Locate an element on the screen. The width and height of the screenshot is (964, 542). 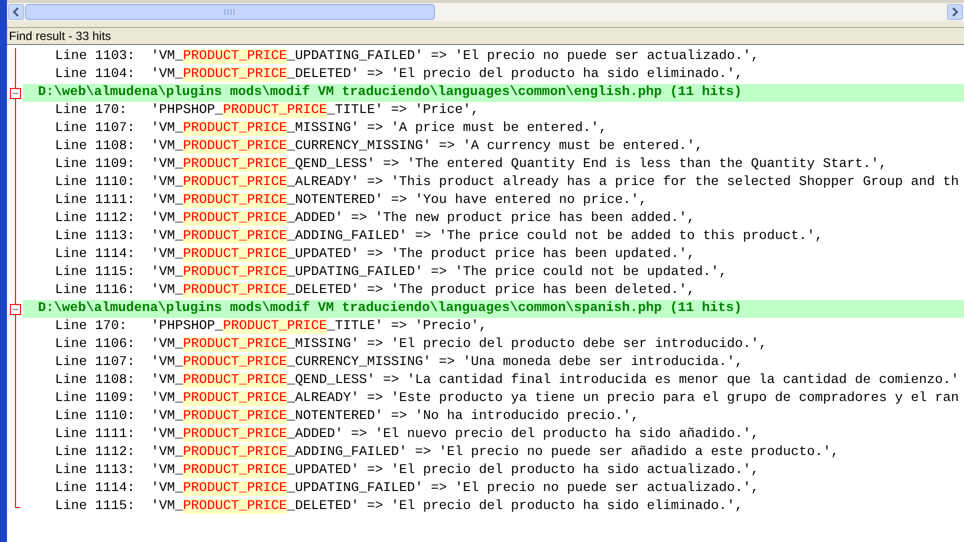
file-header: D:\web\almudena\plugins mods\modif VM traduciendo\languages\common\english.php (11 hits) is located at coordinates (493, 93).